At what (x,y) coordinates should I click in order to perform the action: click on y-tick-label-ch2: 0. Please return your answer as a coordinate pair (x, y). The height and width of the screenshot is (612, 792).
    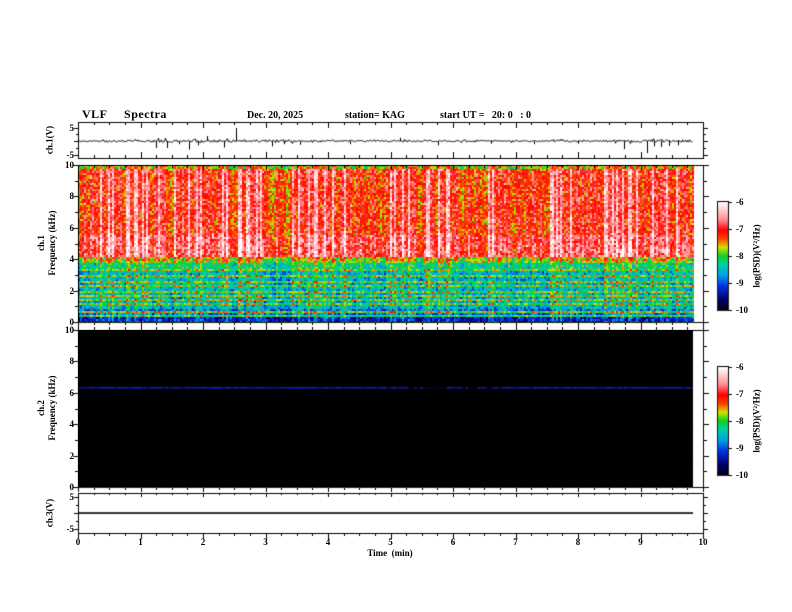
    Looking at the image, I should click on (72, 487).